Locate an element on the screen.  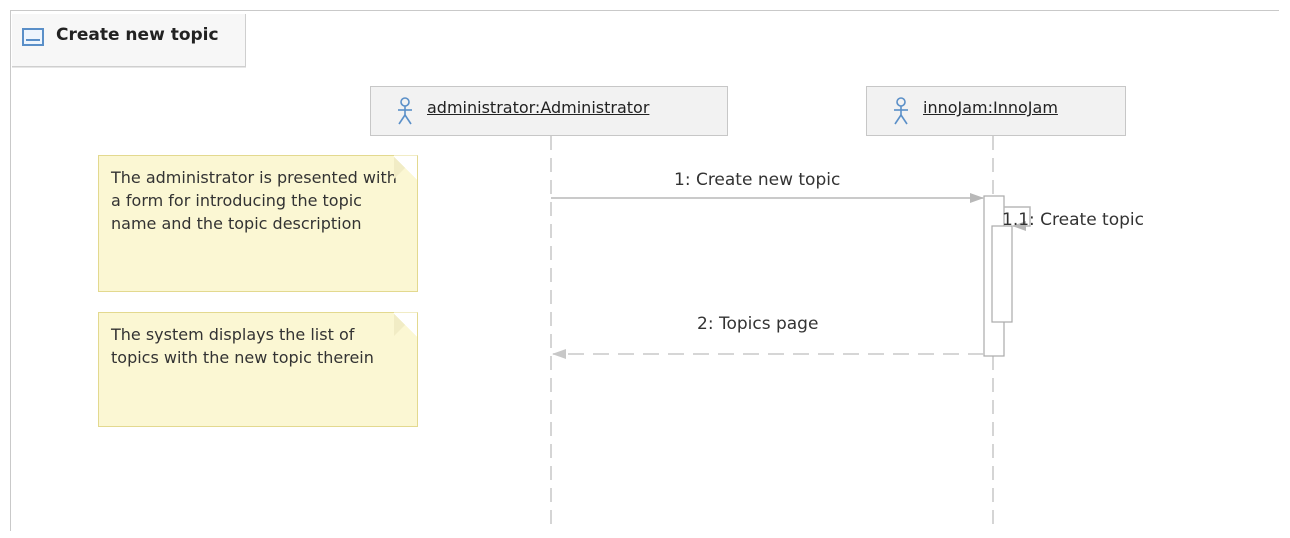
lifeline-name-innojam: innoJam:InnoJam is located at coordinates (990, 107).